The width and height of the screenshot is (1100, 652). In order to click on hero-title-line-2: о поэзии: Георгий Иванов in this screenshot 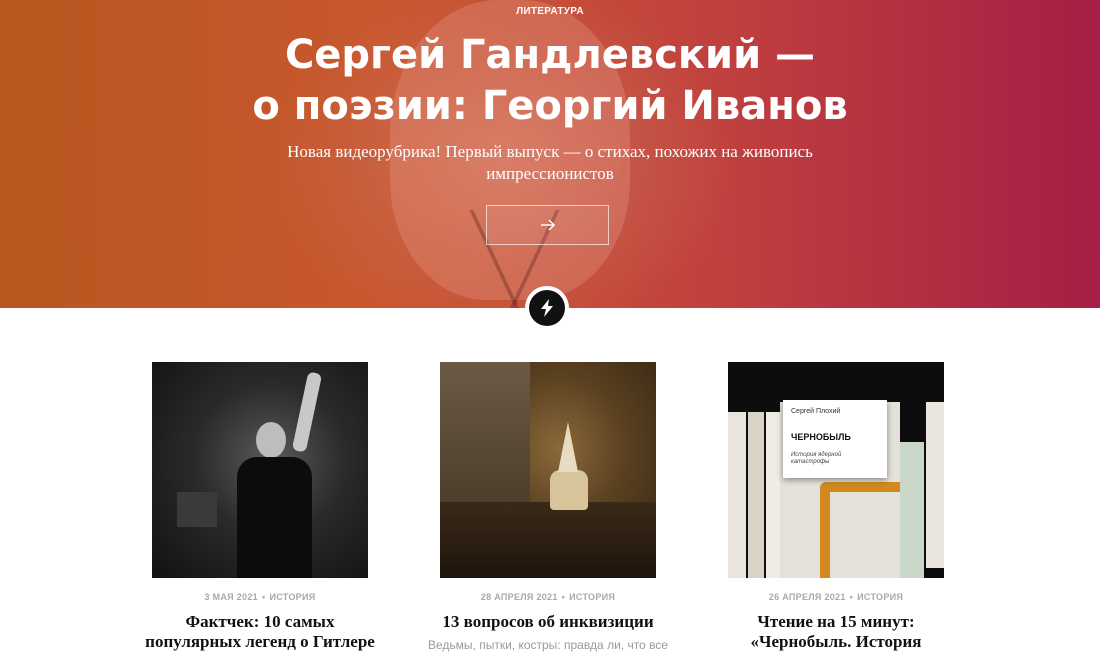, I will do `click(549, 106)`.